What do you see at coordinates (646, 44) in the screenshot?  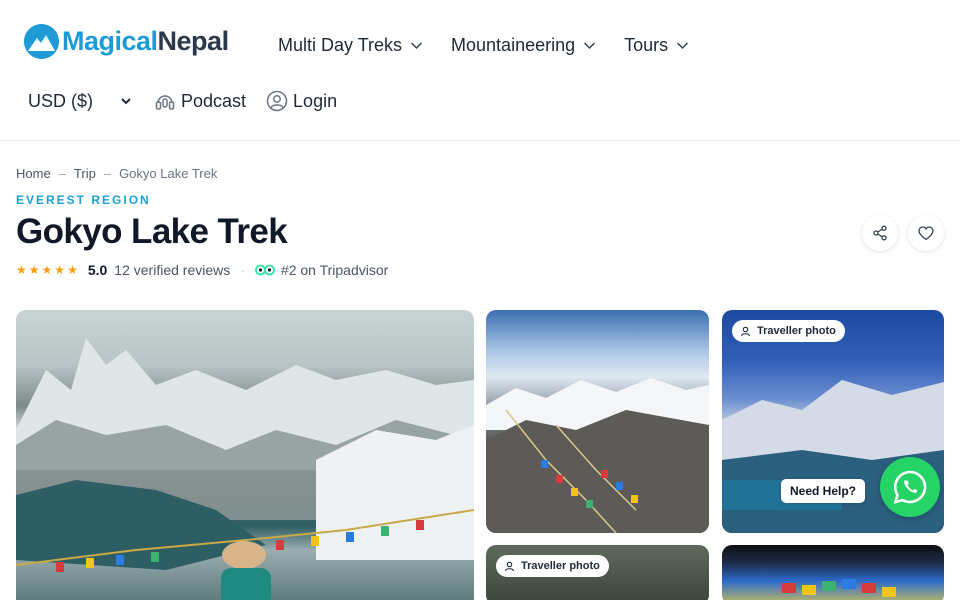 I see `nav-label: Tours` at bounding box center [646, 44].